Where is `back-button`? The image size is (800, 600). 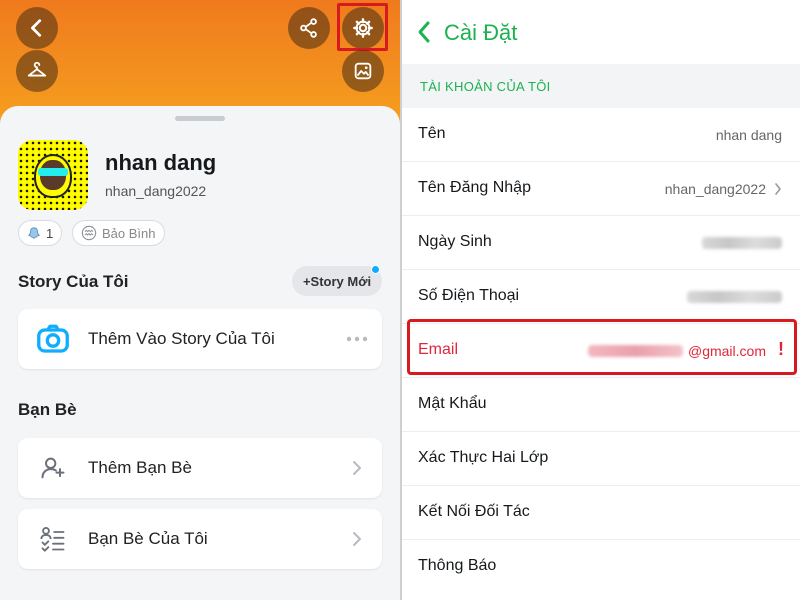 back-button is located at coordinates (37, 28).